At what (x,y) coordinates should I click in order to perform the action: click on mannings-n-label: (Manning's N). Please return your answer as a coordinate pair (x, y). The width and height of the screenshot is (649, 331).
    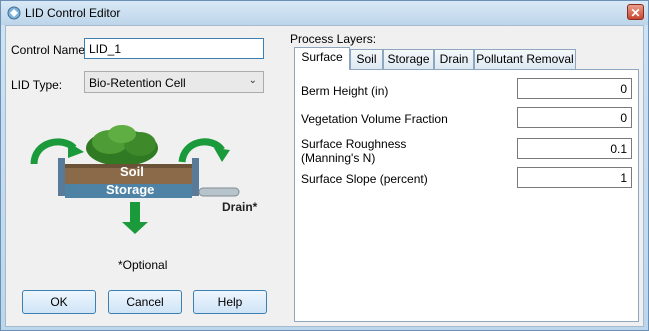
    Looking at the image, I should click on (338, 158).